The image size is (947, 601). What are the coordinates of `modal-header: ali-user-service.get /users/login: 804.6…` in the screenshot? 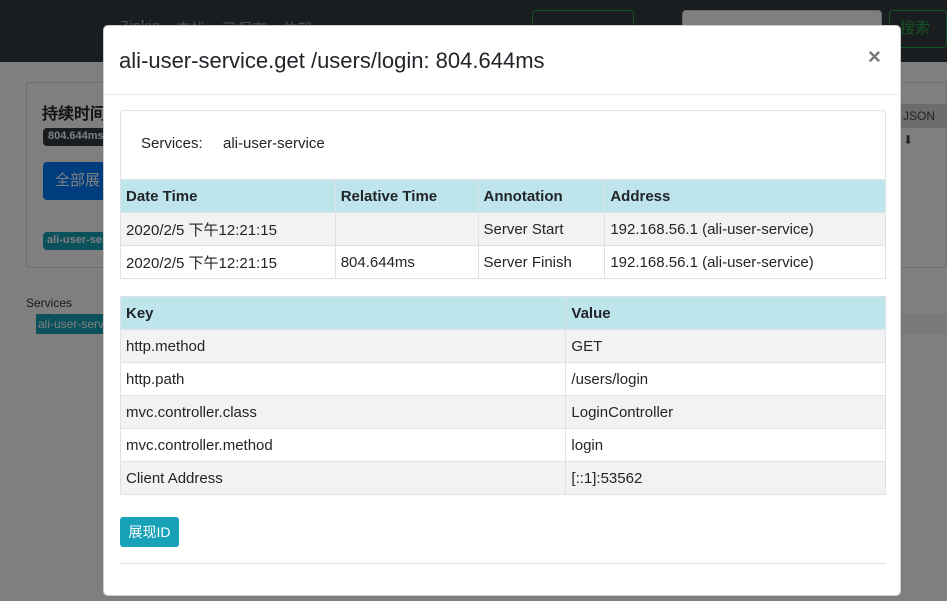 It's located at (502, 60).